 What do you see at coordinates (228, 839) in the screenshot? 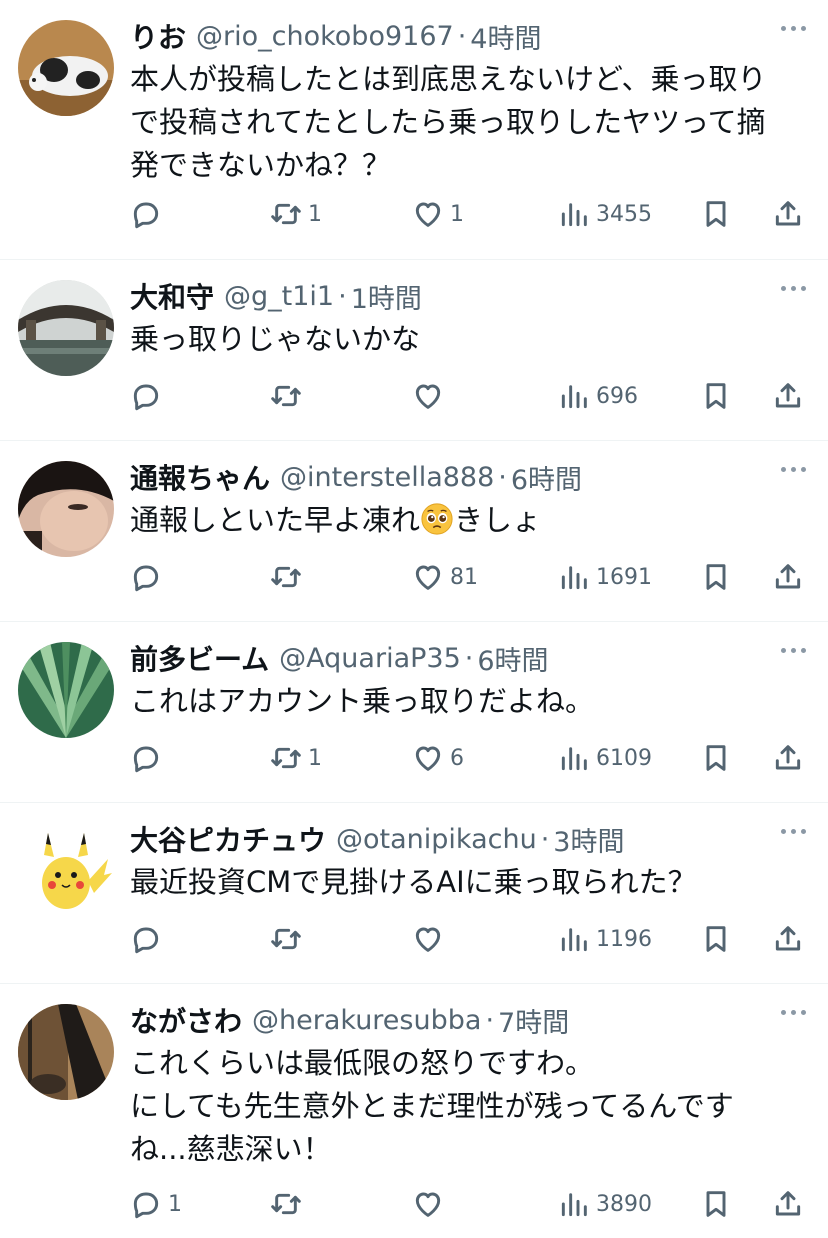
I see `display-name: 大谷ピカチュウ` at bounding box center [228, 839].